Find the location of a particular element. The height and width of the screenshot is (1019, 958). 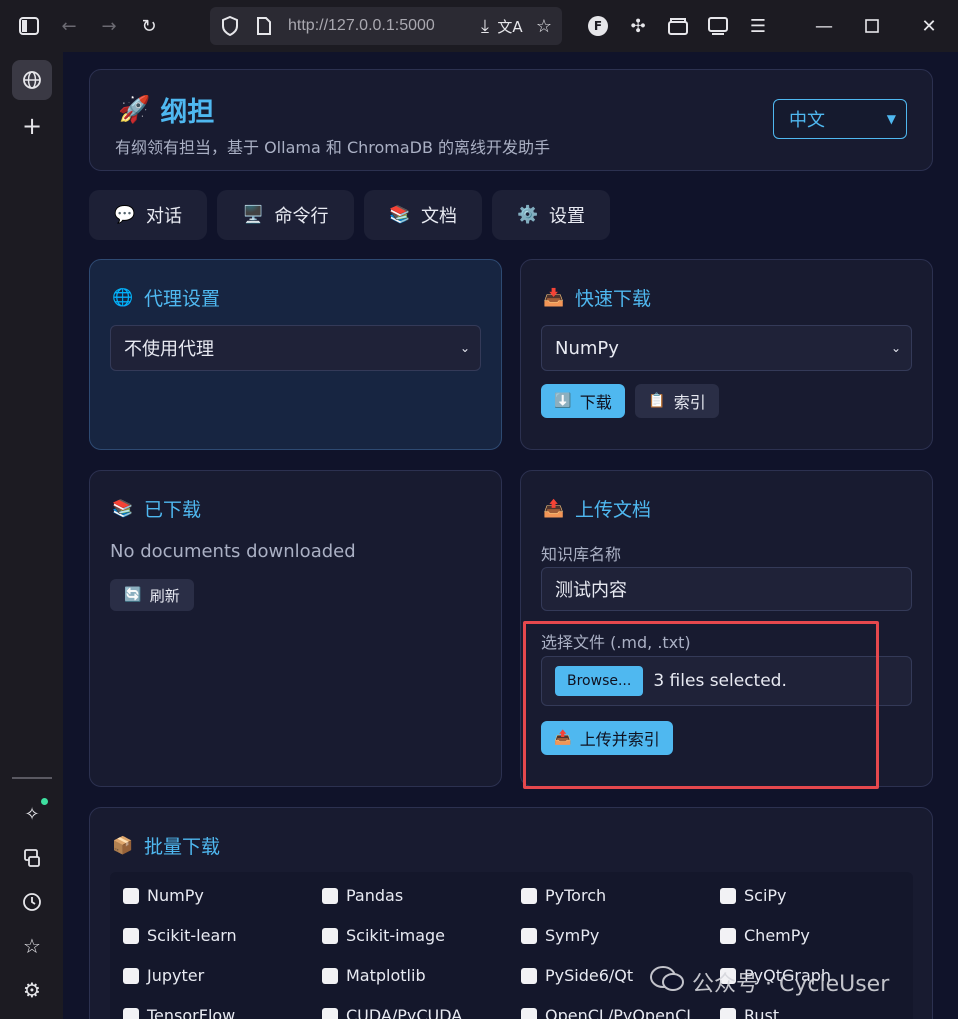

extensions-icon: ✣ is located at coordinates (638, 26).